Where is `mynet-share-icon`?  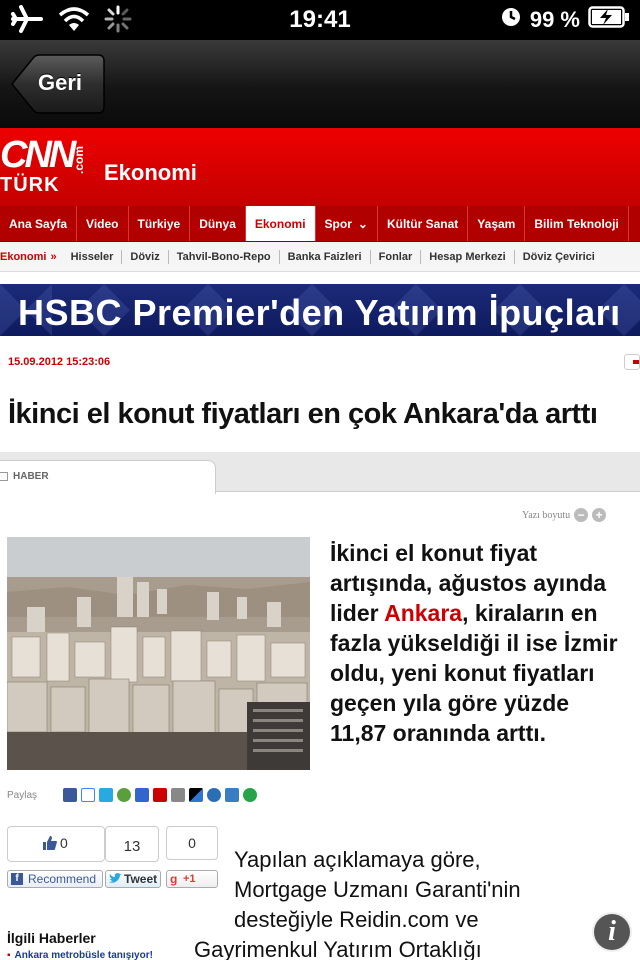 mynet-share-icon is located at coordinates (160, 795).